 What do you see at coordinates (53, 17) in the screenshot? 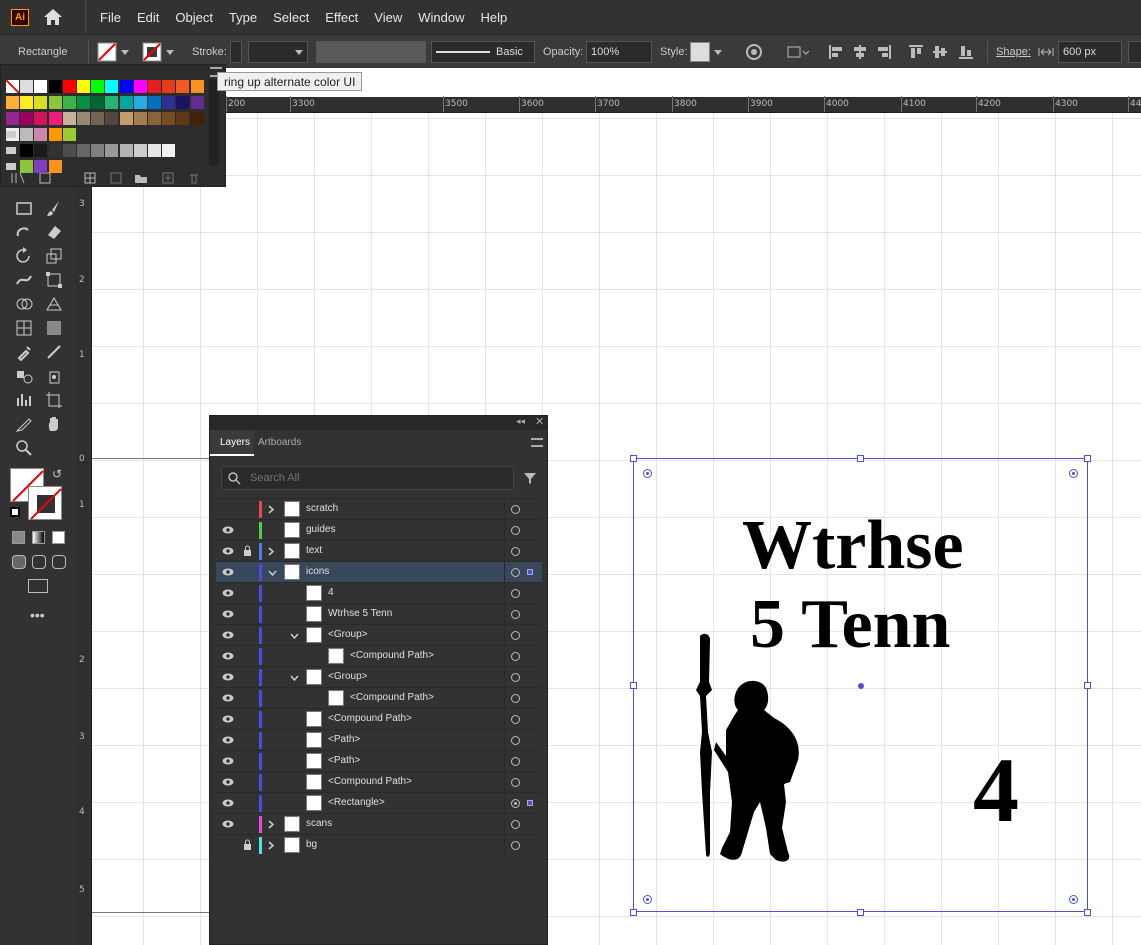
I see `home-icon` at bounding box center [53, 17].